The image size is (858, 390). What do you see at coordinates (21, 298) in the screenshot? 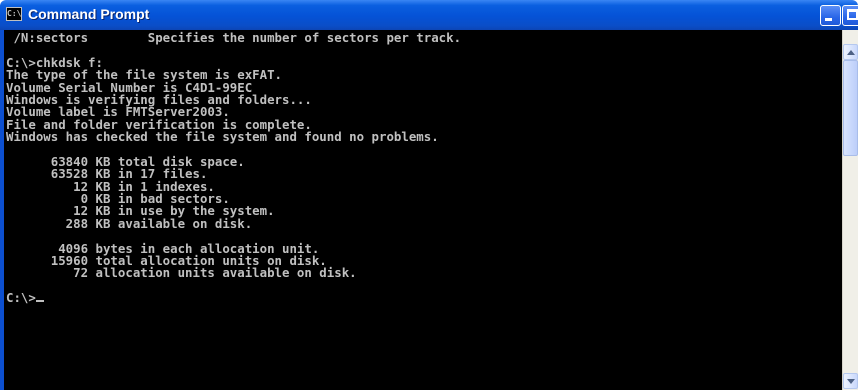
I see `prompt-text: C:\>` at bounding box center [21, 298].